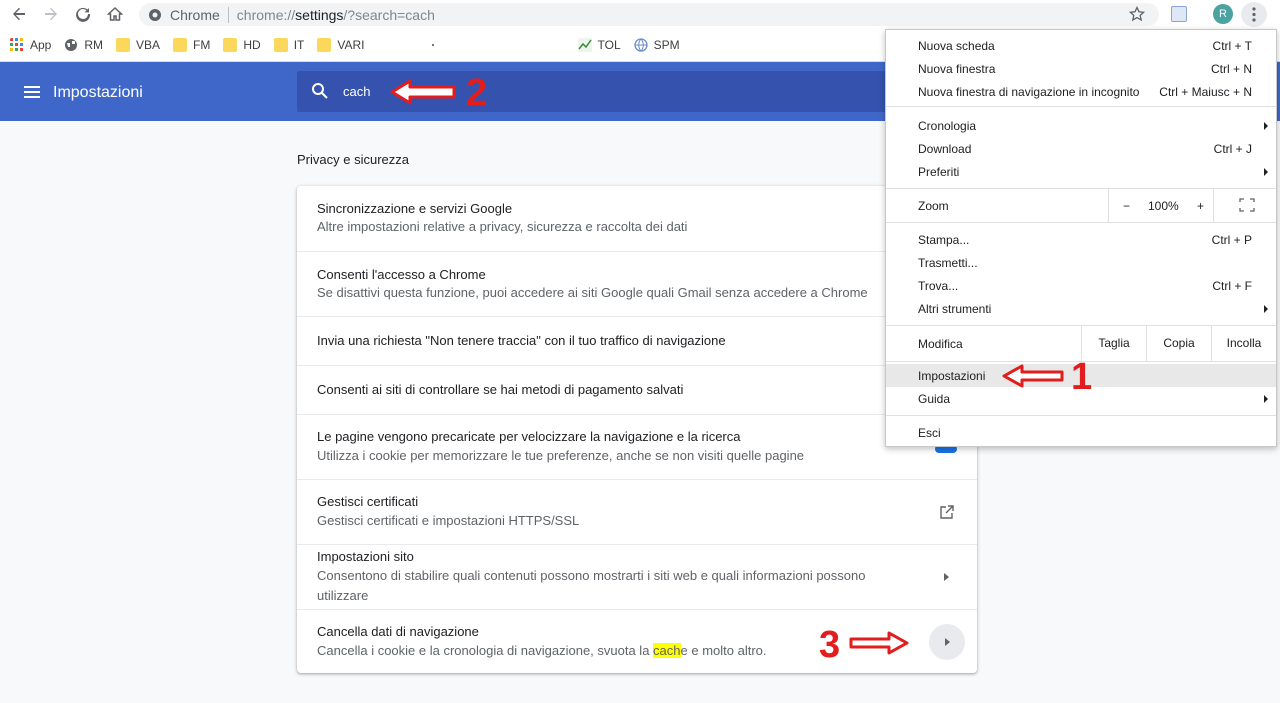  Describe the element at coordinates (51, 14) in the screenshot. I see `forward-icon` at that location.